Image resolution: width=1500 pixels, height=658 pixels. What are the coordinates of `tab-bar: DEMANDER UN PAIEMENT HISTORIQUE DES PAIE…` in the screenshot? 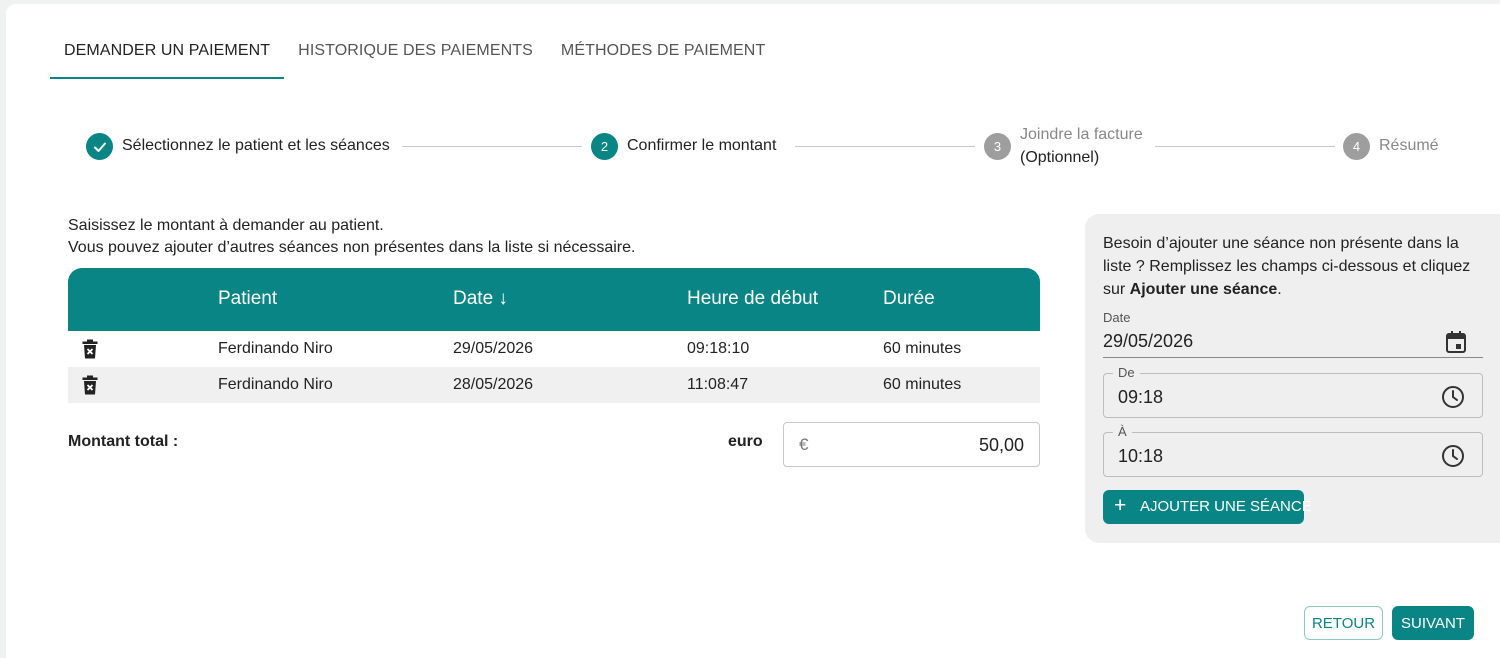 It's located at (414, 54).